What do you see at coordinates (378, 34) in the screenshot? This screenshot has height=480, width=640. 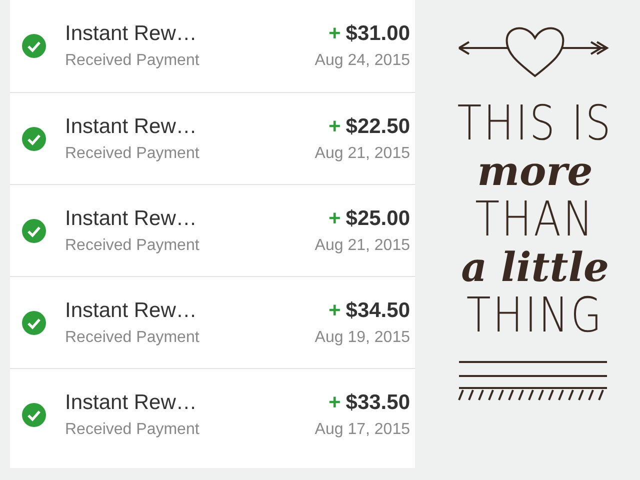 I see `transaction-amount: $31.00` at bounding box center [378, 34].